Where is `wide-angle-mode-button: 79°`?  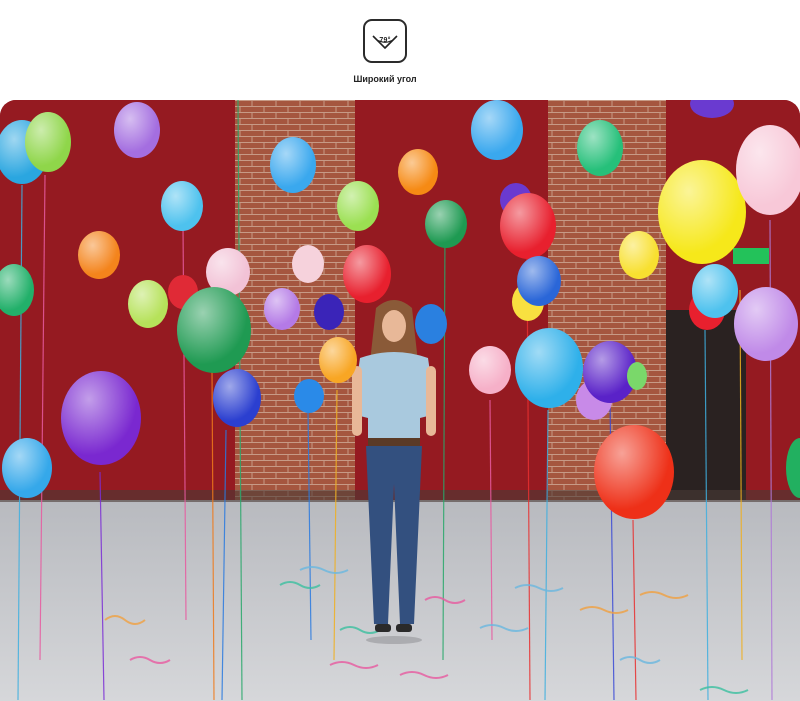 wide-angle-mode-button: 79° is located at coordinates (385, 41).